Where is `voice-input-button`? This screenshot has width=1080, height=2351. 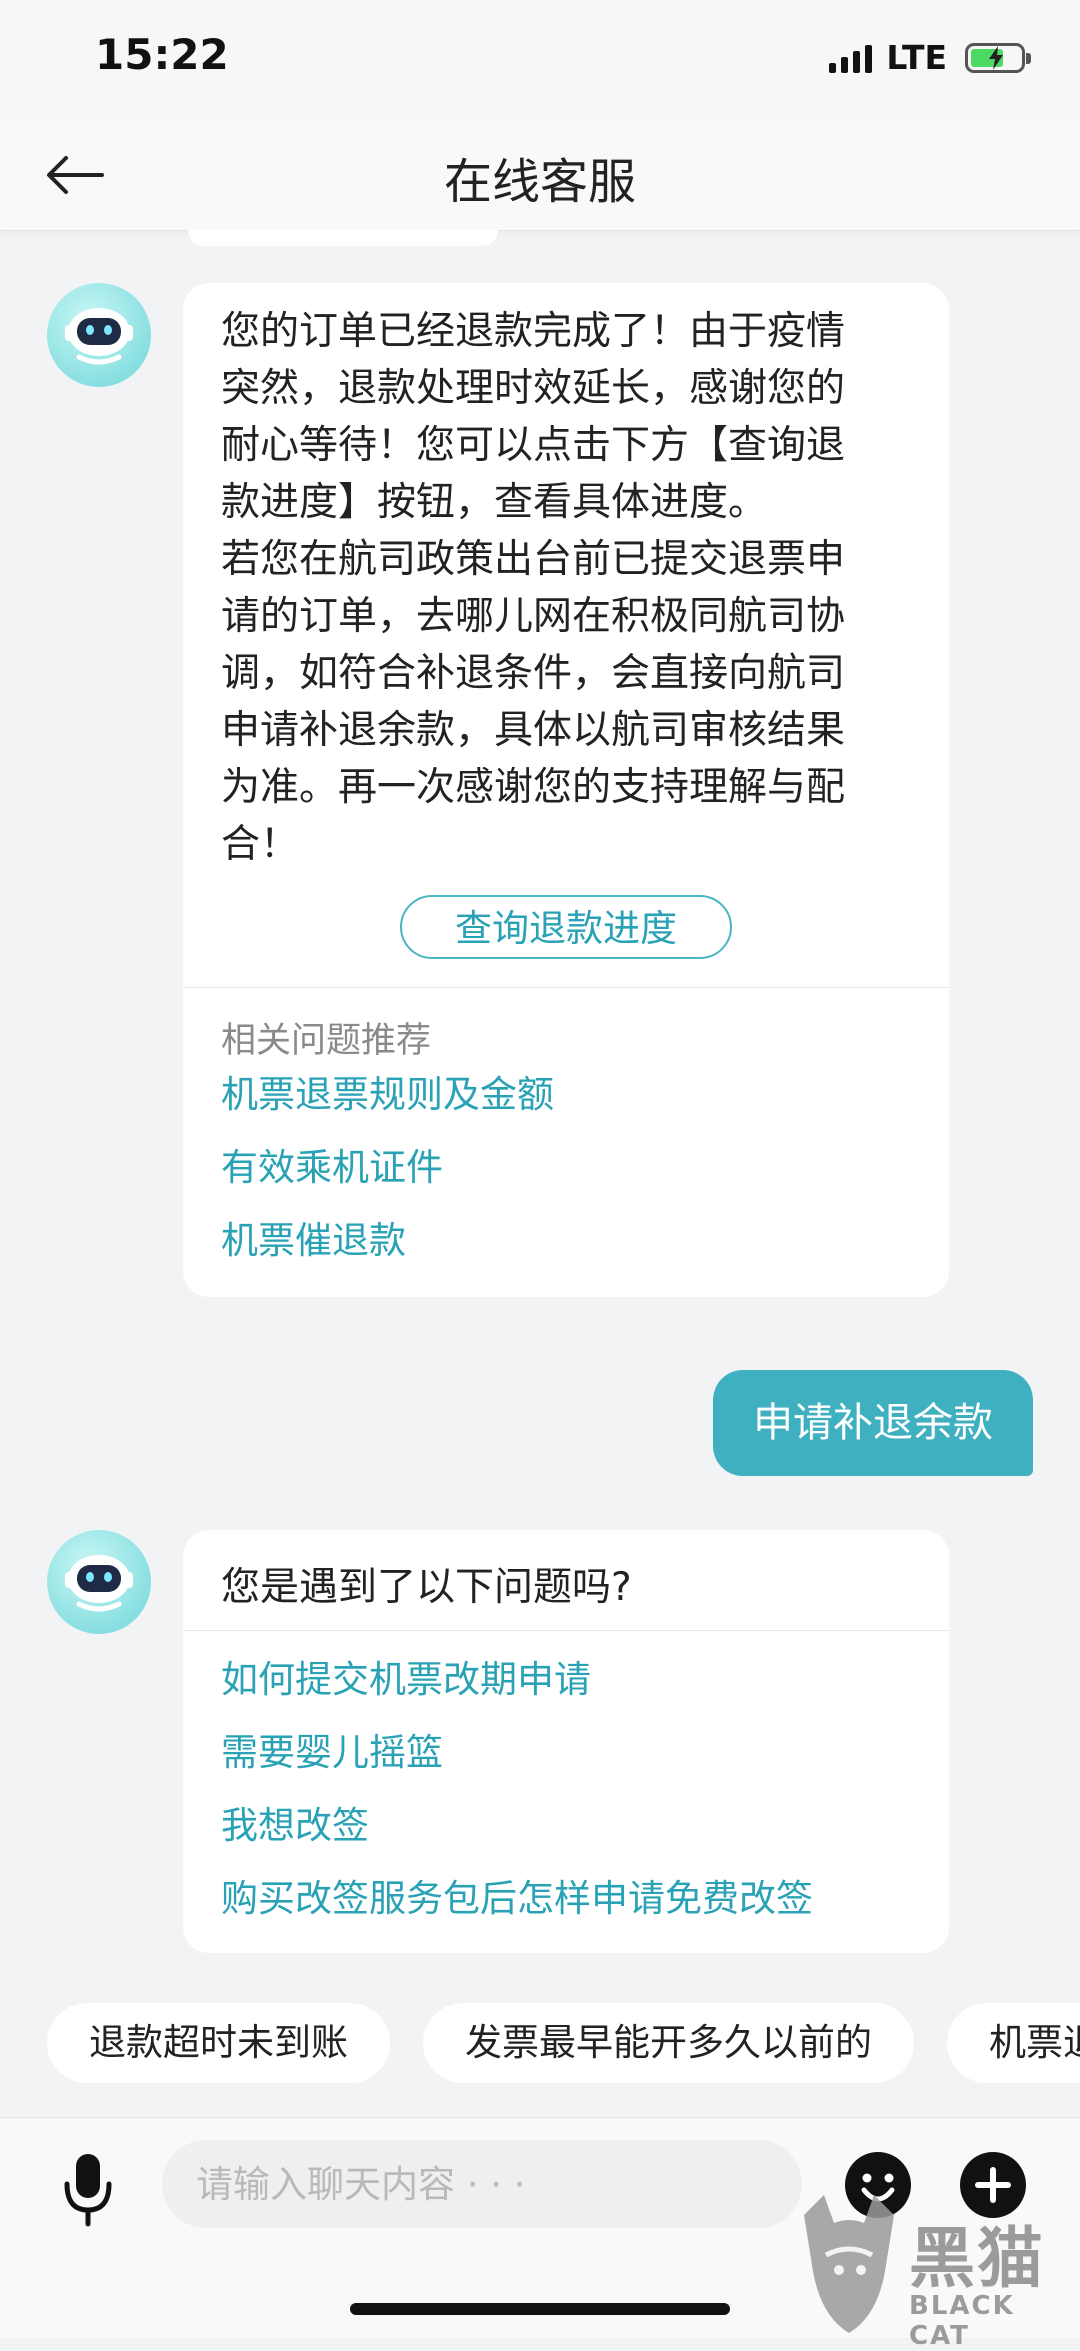 voice-input-button is located at coordinates (88, 2190).